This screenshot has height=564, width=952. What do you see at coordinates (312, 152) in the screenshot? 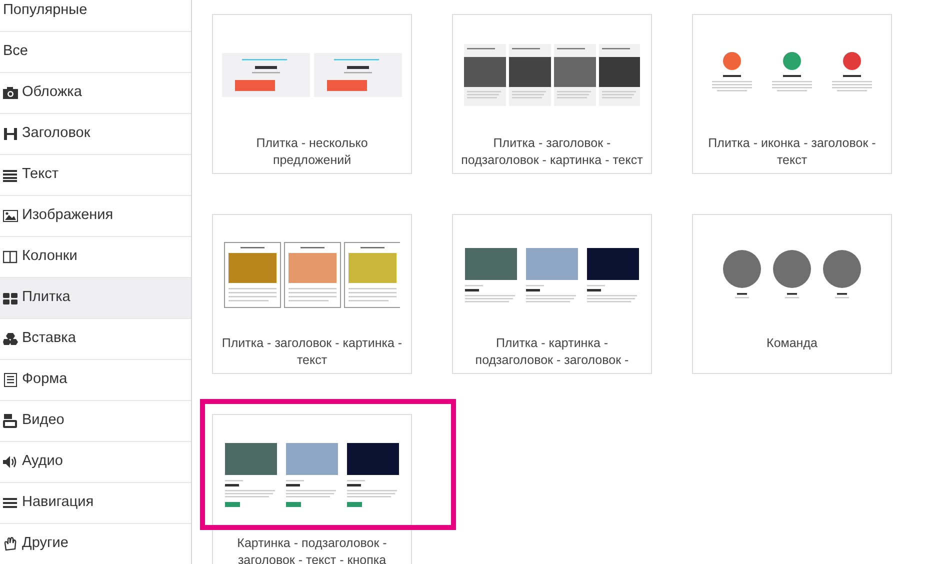
I see `template-caption: Плитка - несколько предложений` at bounding box center [312, 152].